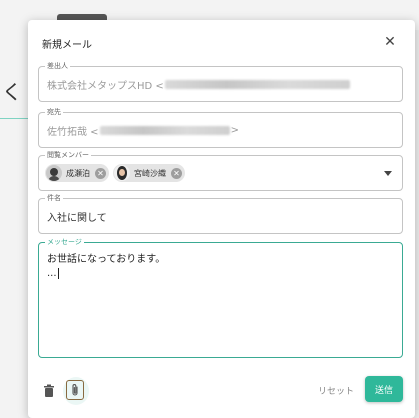  Describe the element at coordinates (58, 273) in the screenshot. I see `text-caret` at that location.